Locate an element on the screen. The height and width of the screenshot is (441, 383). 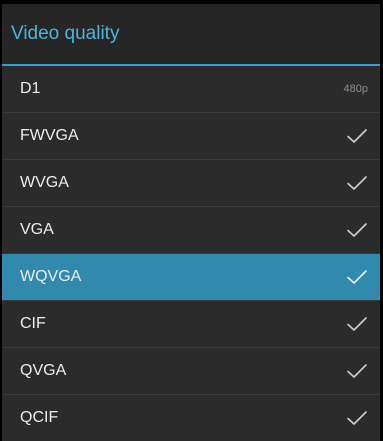
option-label: VGA is located at coordinates (37, 229).